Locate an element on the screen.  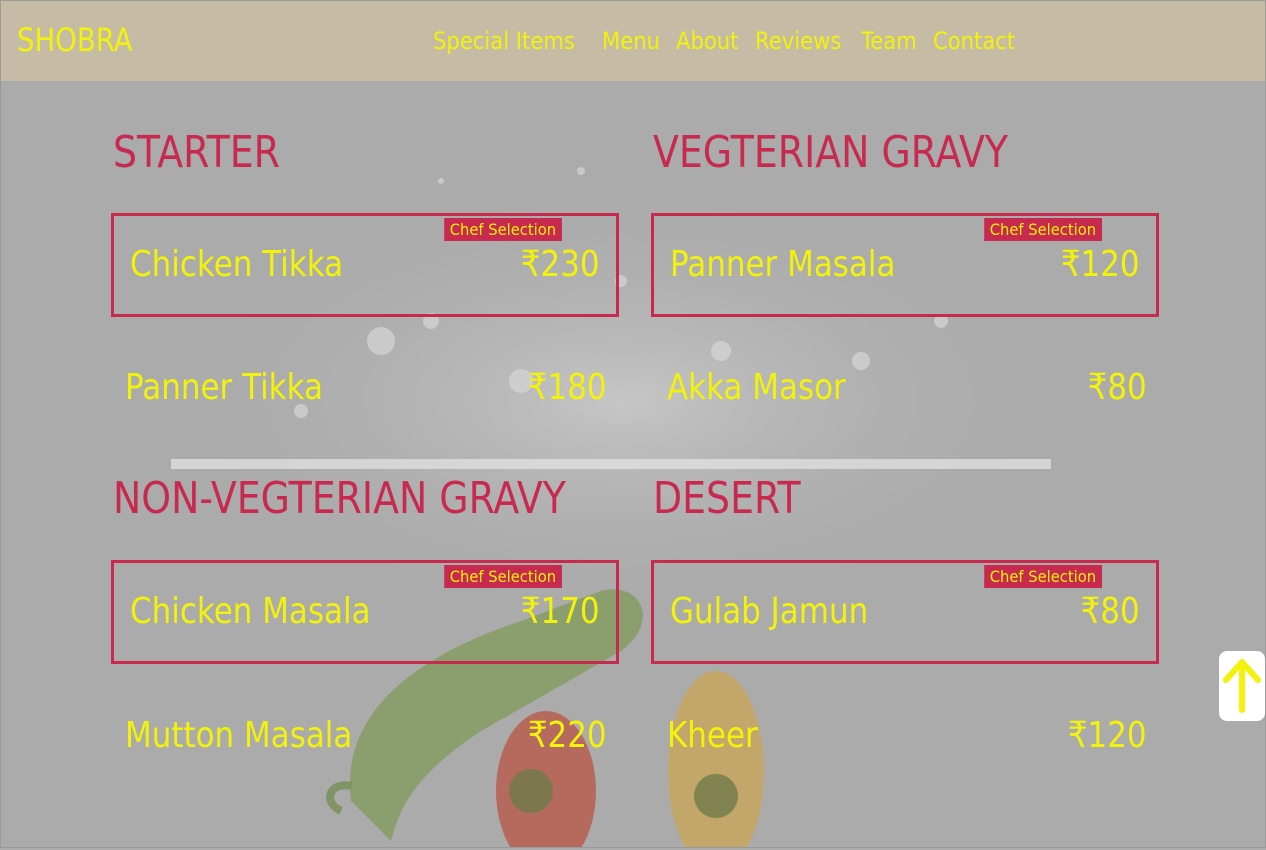
featured-card-veg-gravy: Chef Selection Panner Masala ₹120 is located at coordinates (905, 265).